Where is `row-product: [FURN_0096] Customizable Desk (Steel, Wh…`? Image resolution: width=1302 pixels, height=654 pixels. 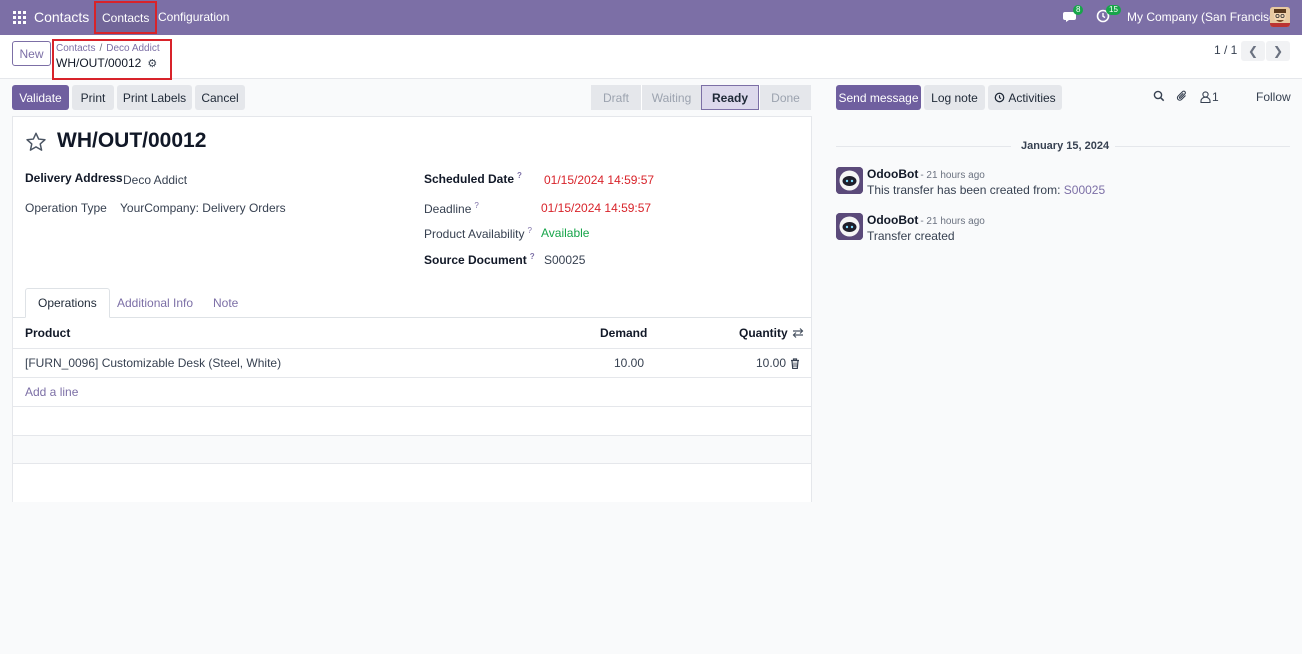
row-product: [FURN_0096] Customizable Desk (Steel, Wh… is located at coordinates (153, 363).